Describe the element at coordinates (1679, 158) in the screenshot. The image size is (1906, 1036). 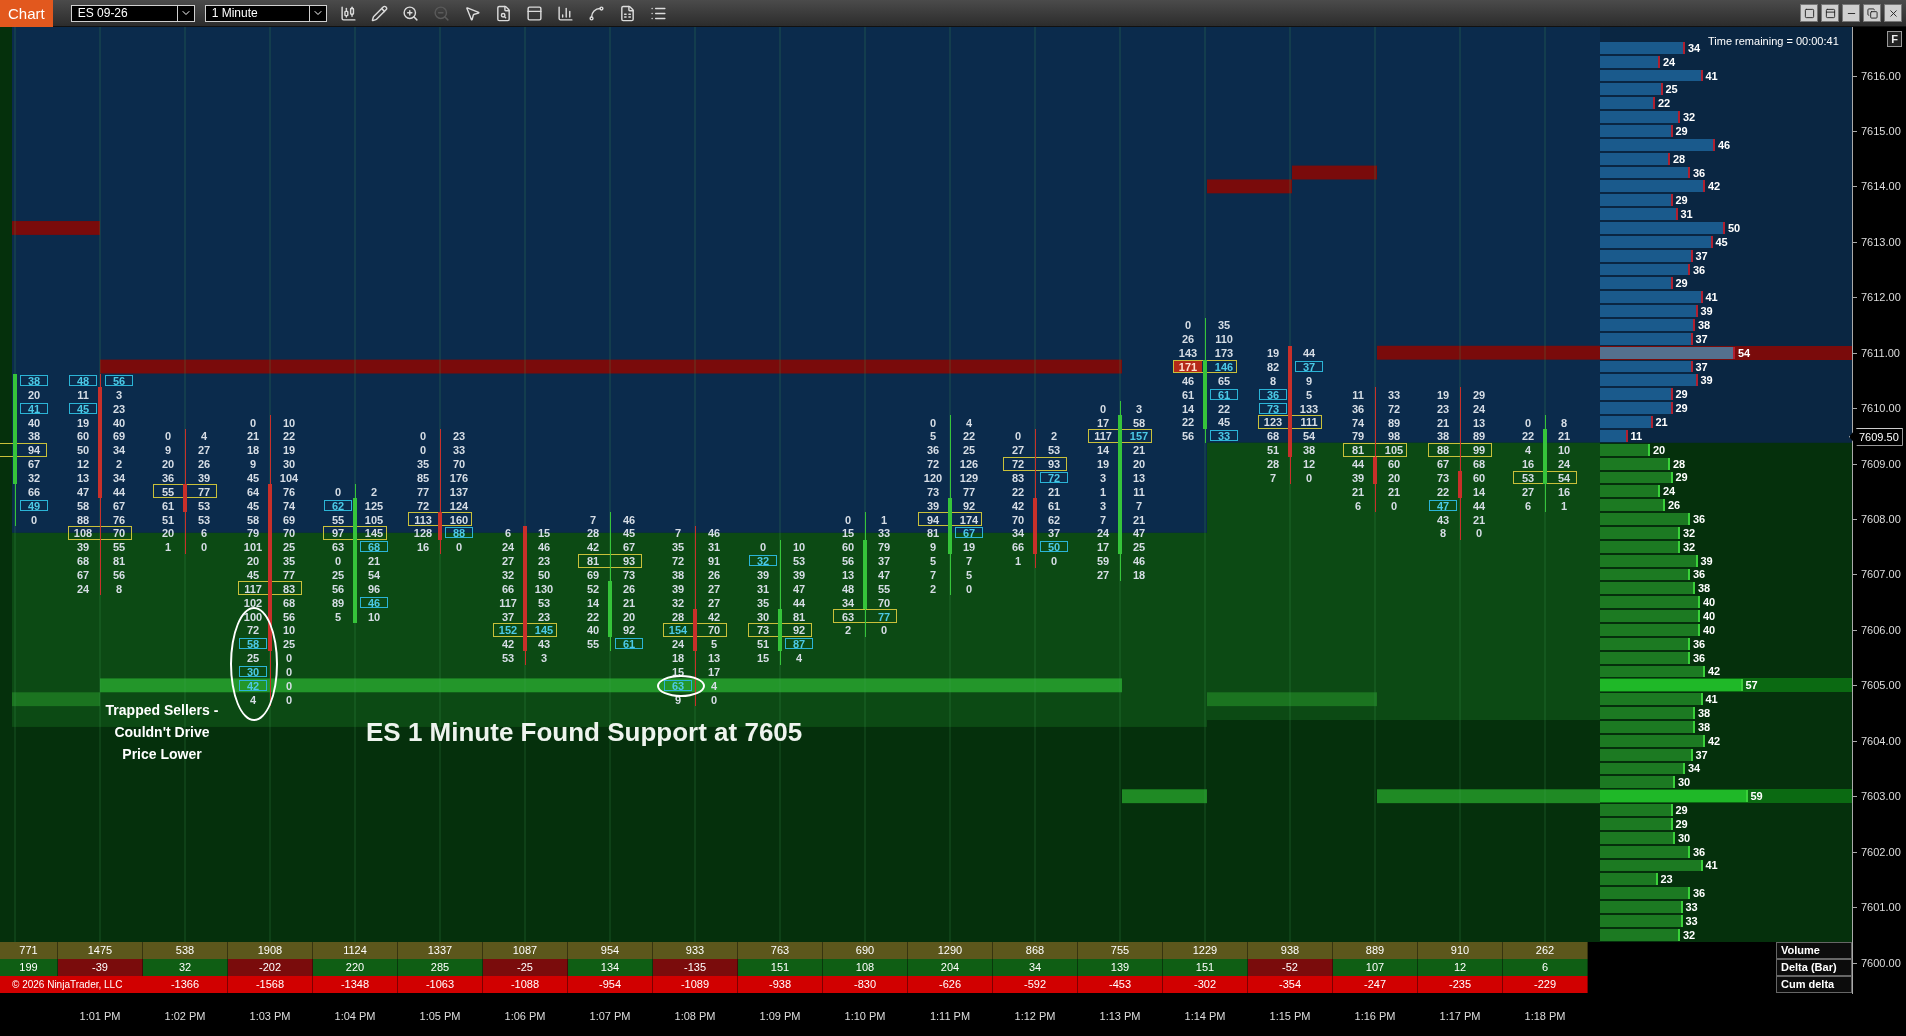
I see `volume-value: 28` at that location.